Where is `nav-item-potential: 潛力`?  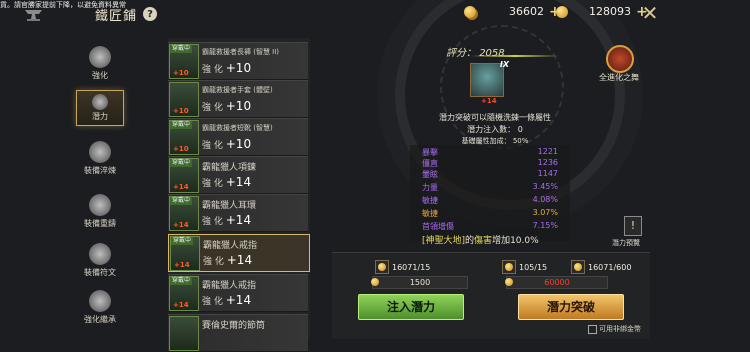
nav-item-potential: 潛力 is located at coordinates (100, 108).